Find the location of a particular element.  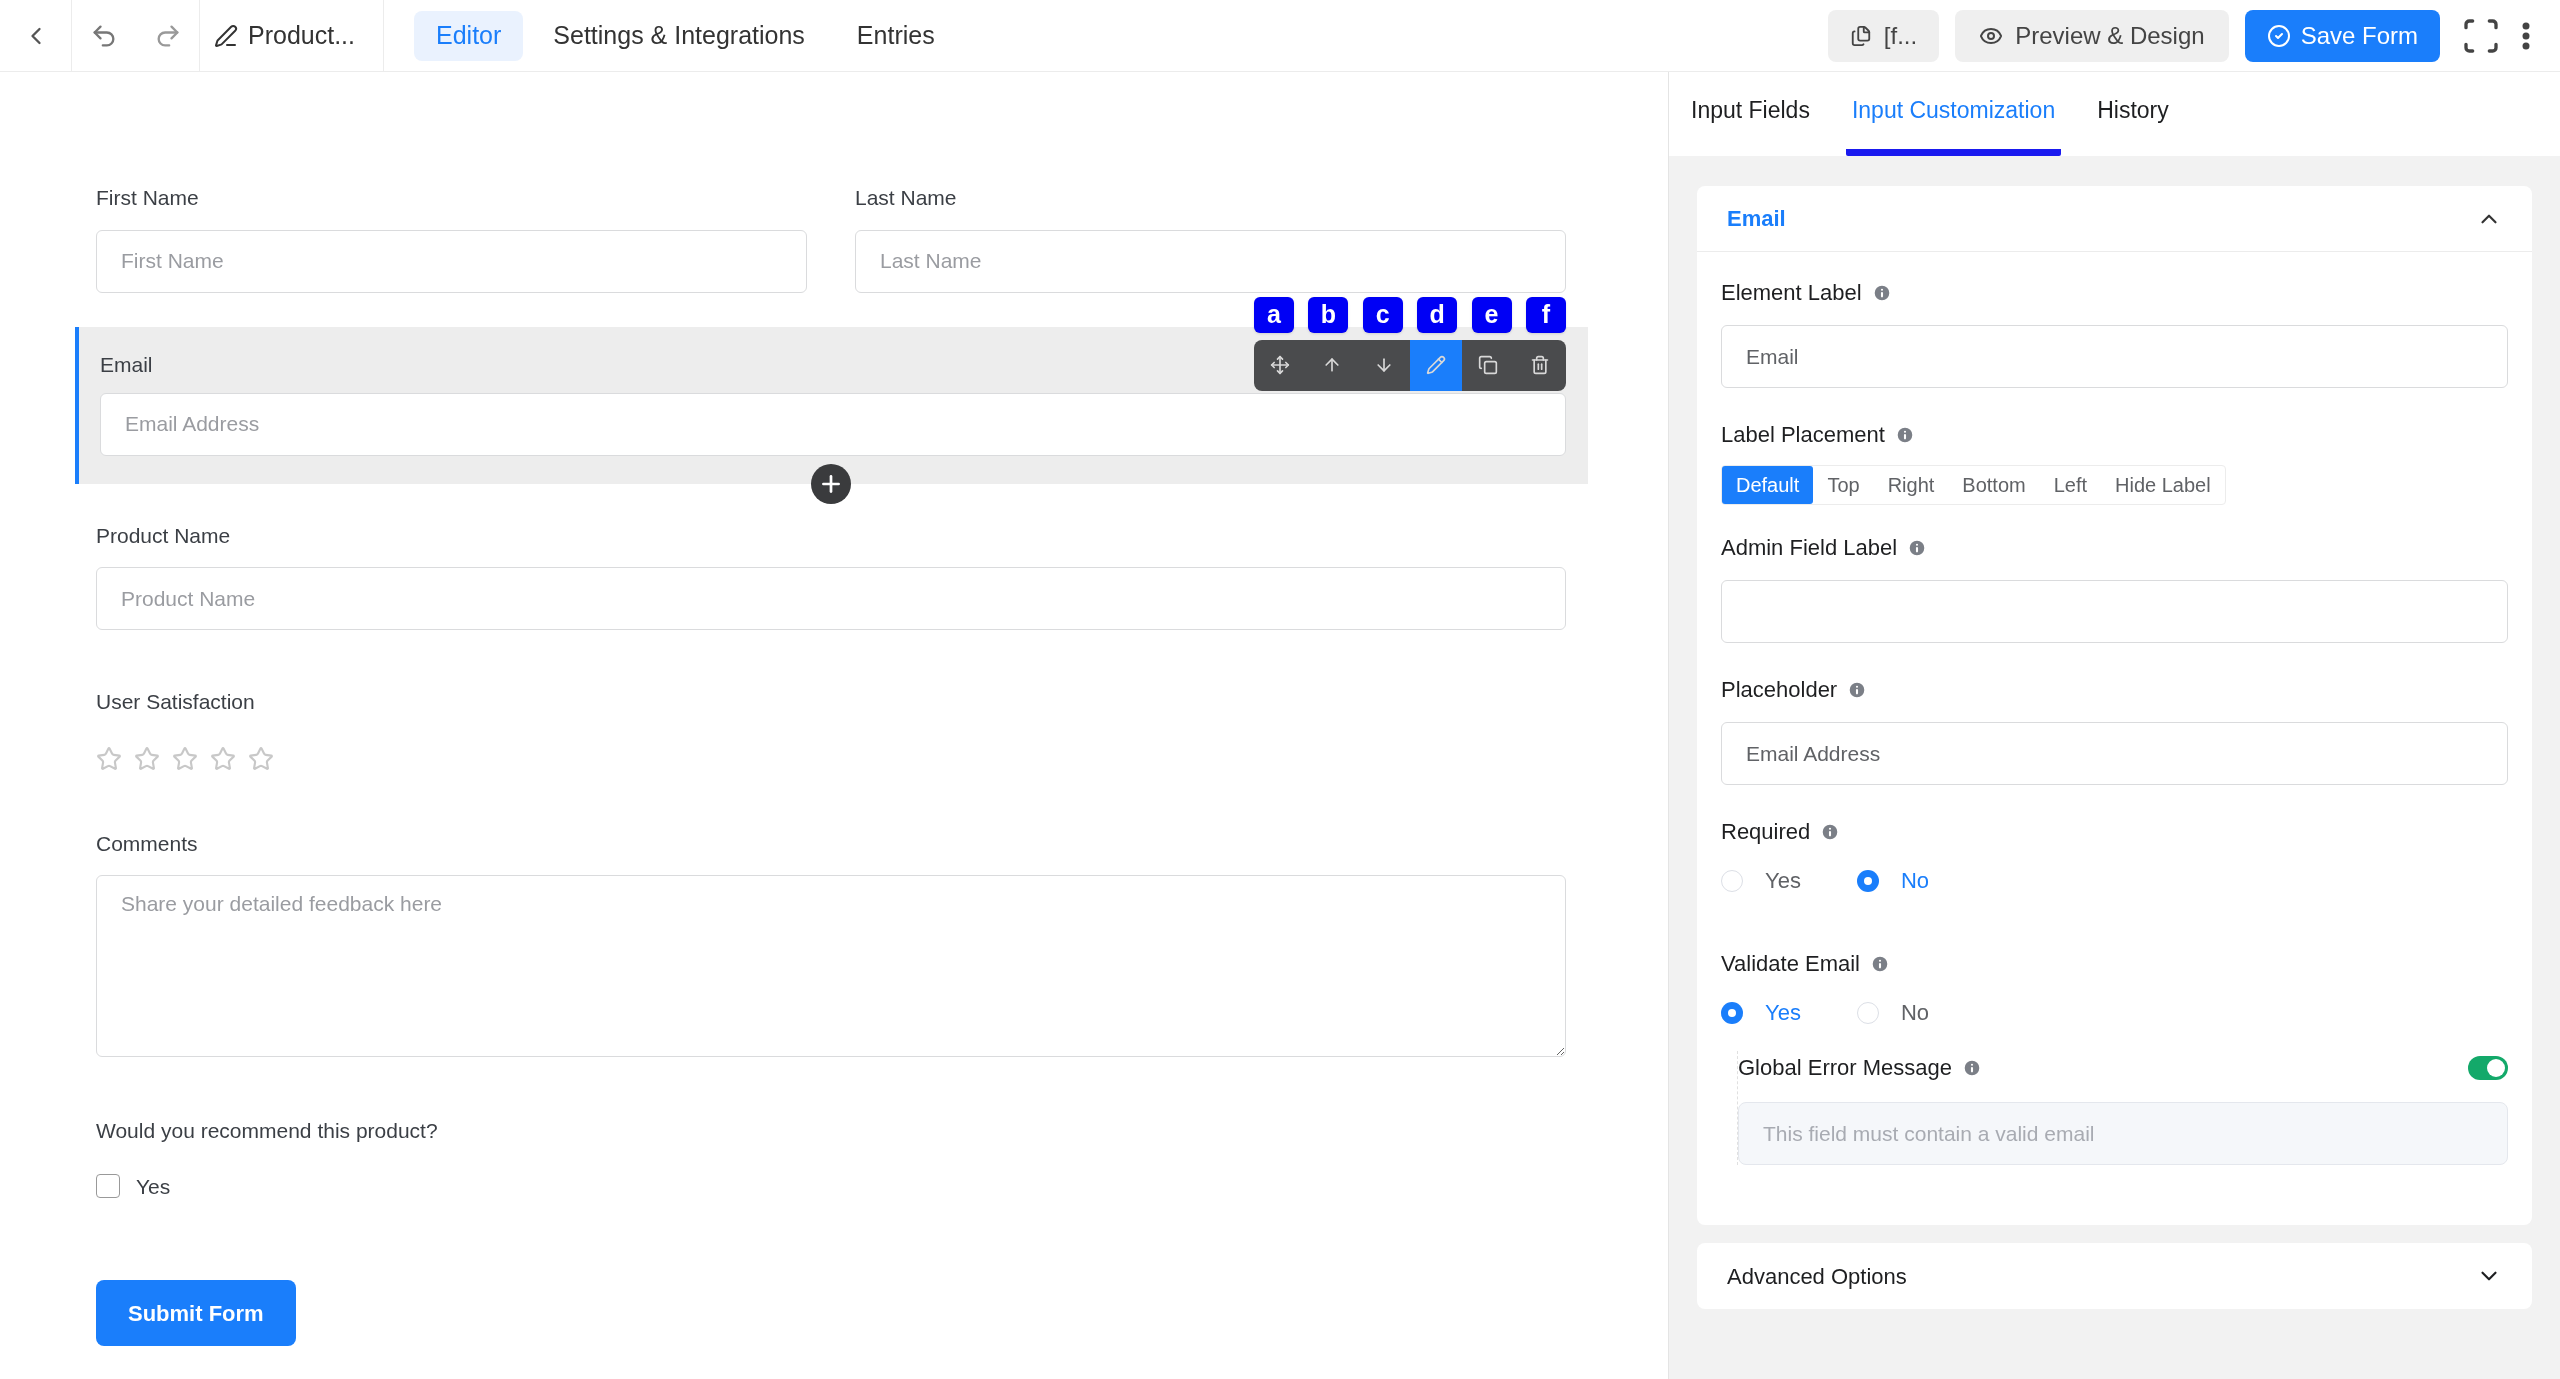

checkbox-label: Yes is located at coordinates (153, 1186).